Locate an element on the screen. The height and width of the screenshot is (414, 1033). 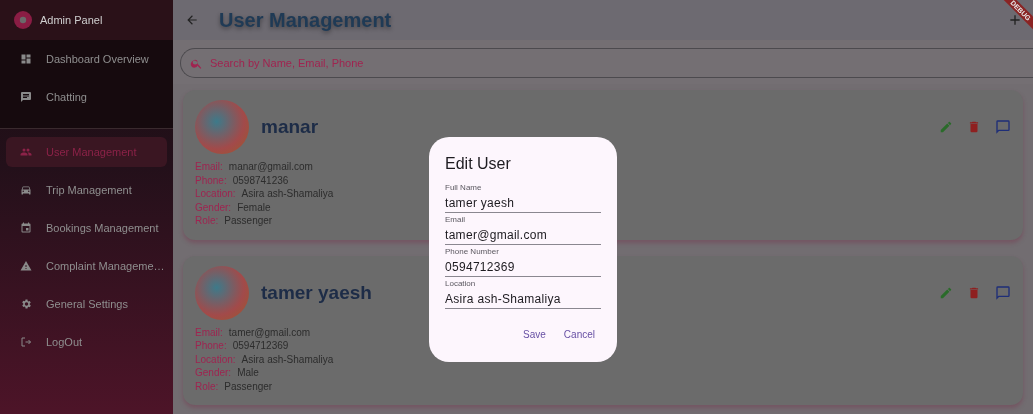
back-arrow-icon is located at coordinates (192, 20).